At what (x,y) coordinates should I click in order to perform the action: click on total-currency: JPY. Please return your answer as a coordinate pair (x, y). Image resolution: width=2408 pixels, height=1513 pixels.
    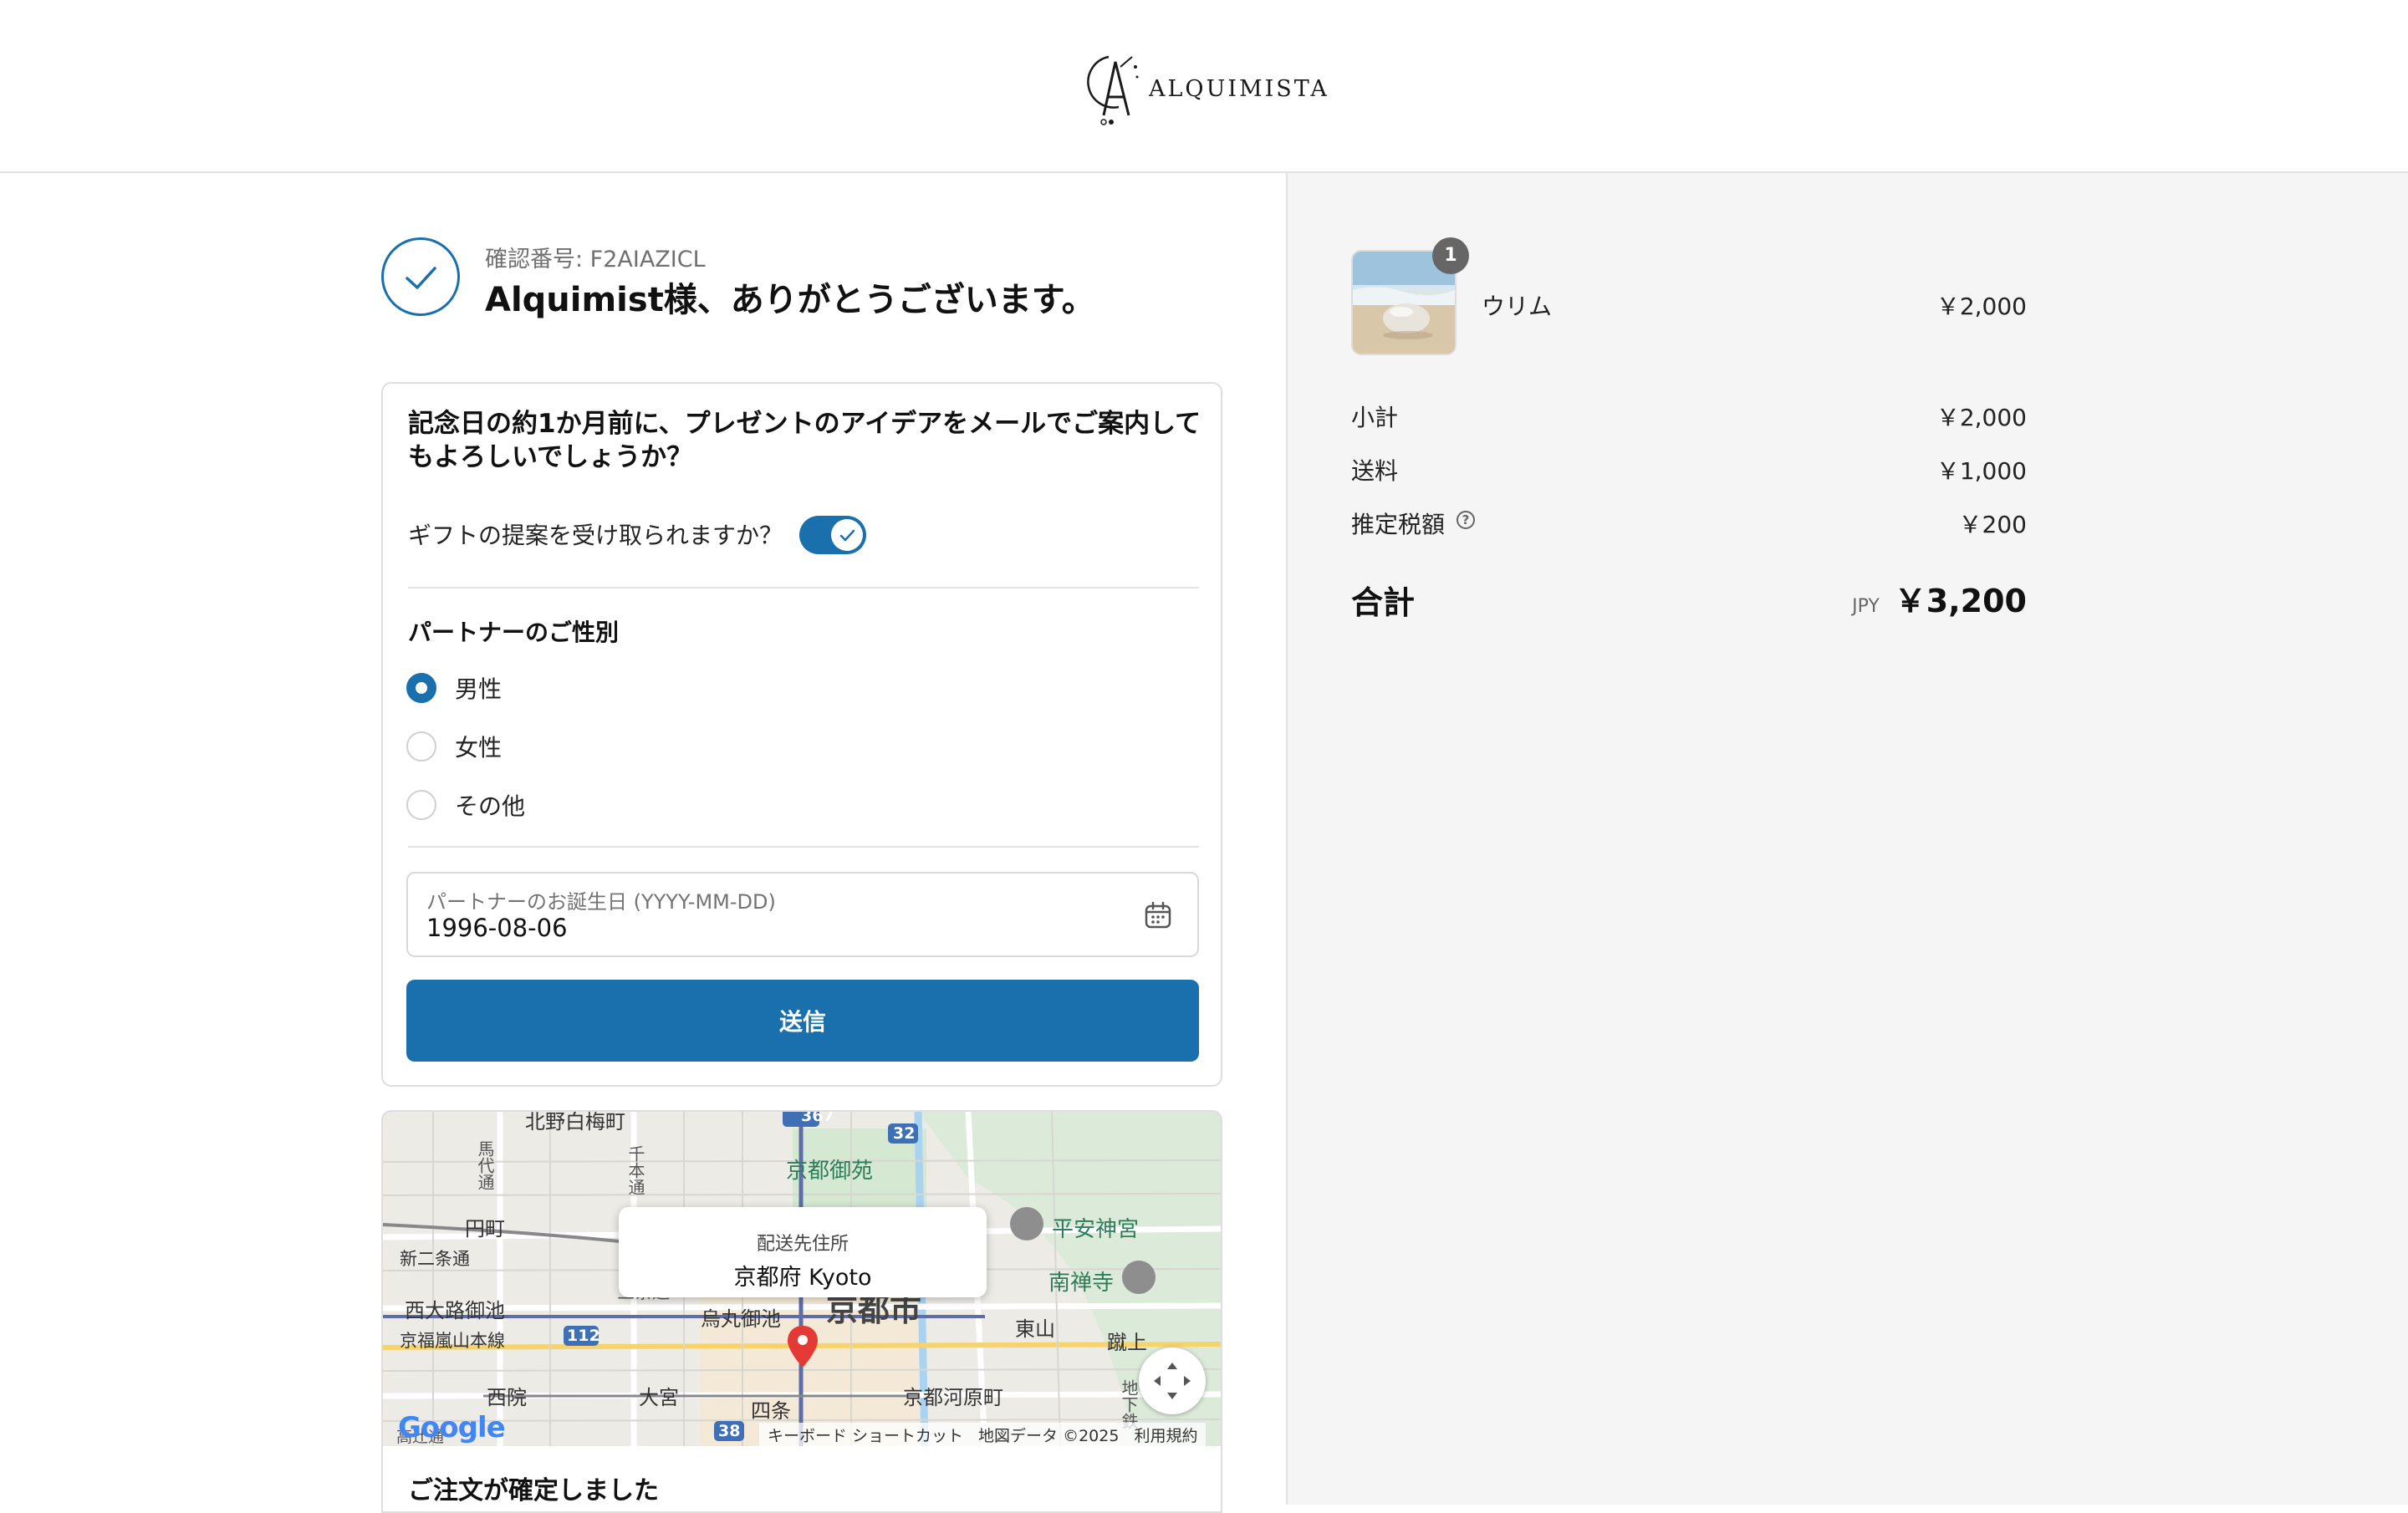
    Looking at the image, I should click on (1866, 606).